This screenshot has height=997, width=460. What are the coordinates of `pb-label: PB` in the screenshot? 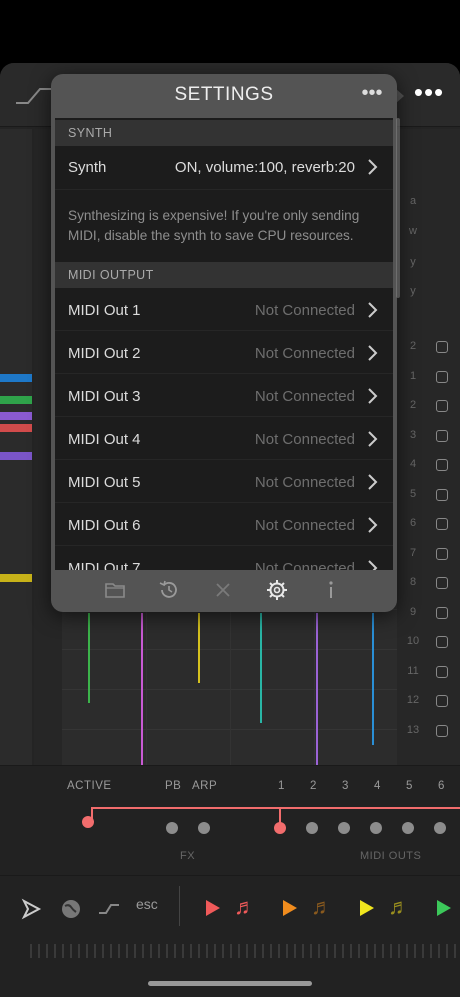 It's located at (173, 786).